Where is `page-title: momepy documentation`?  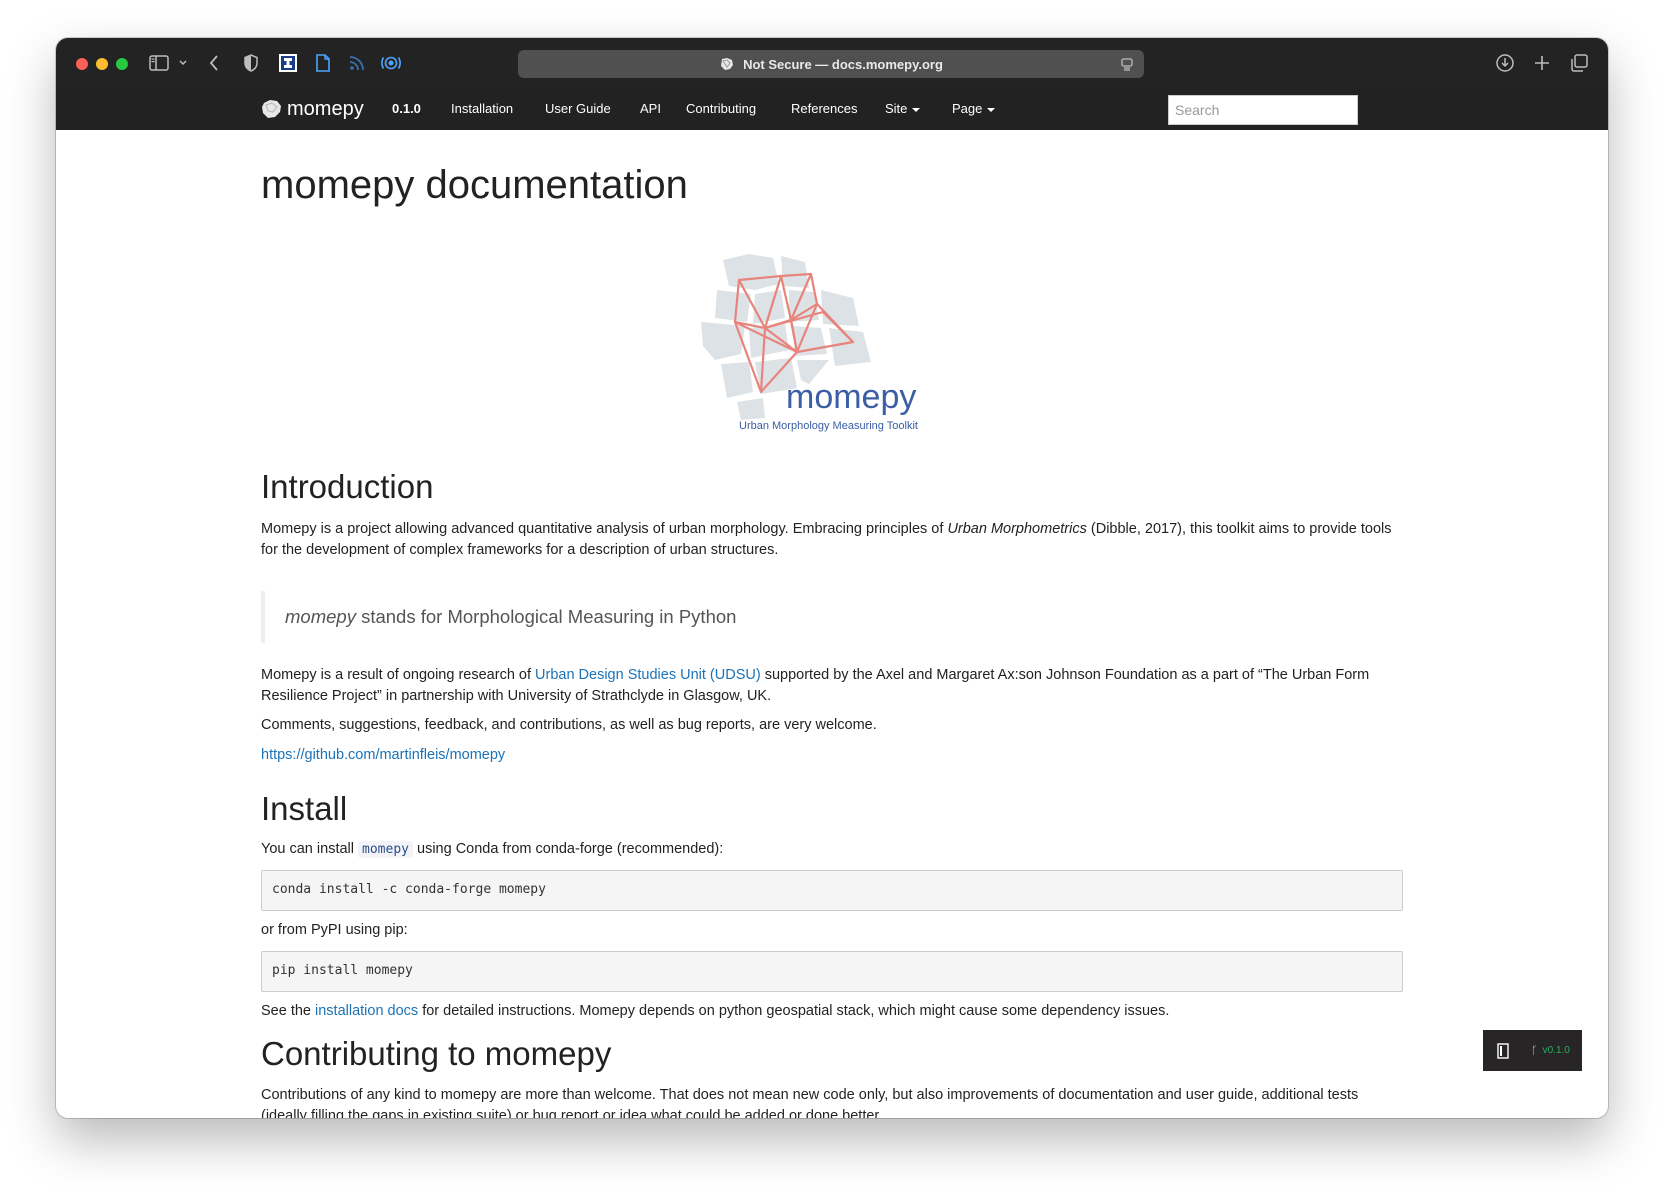
page-title: momepy documentation is located at coordinates (474, 185).